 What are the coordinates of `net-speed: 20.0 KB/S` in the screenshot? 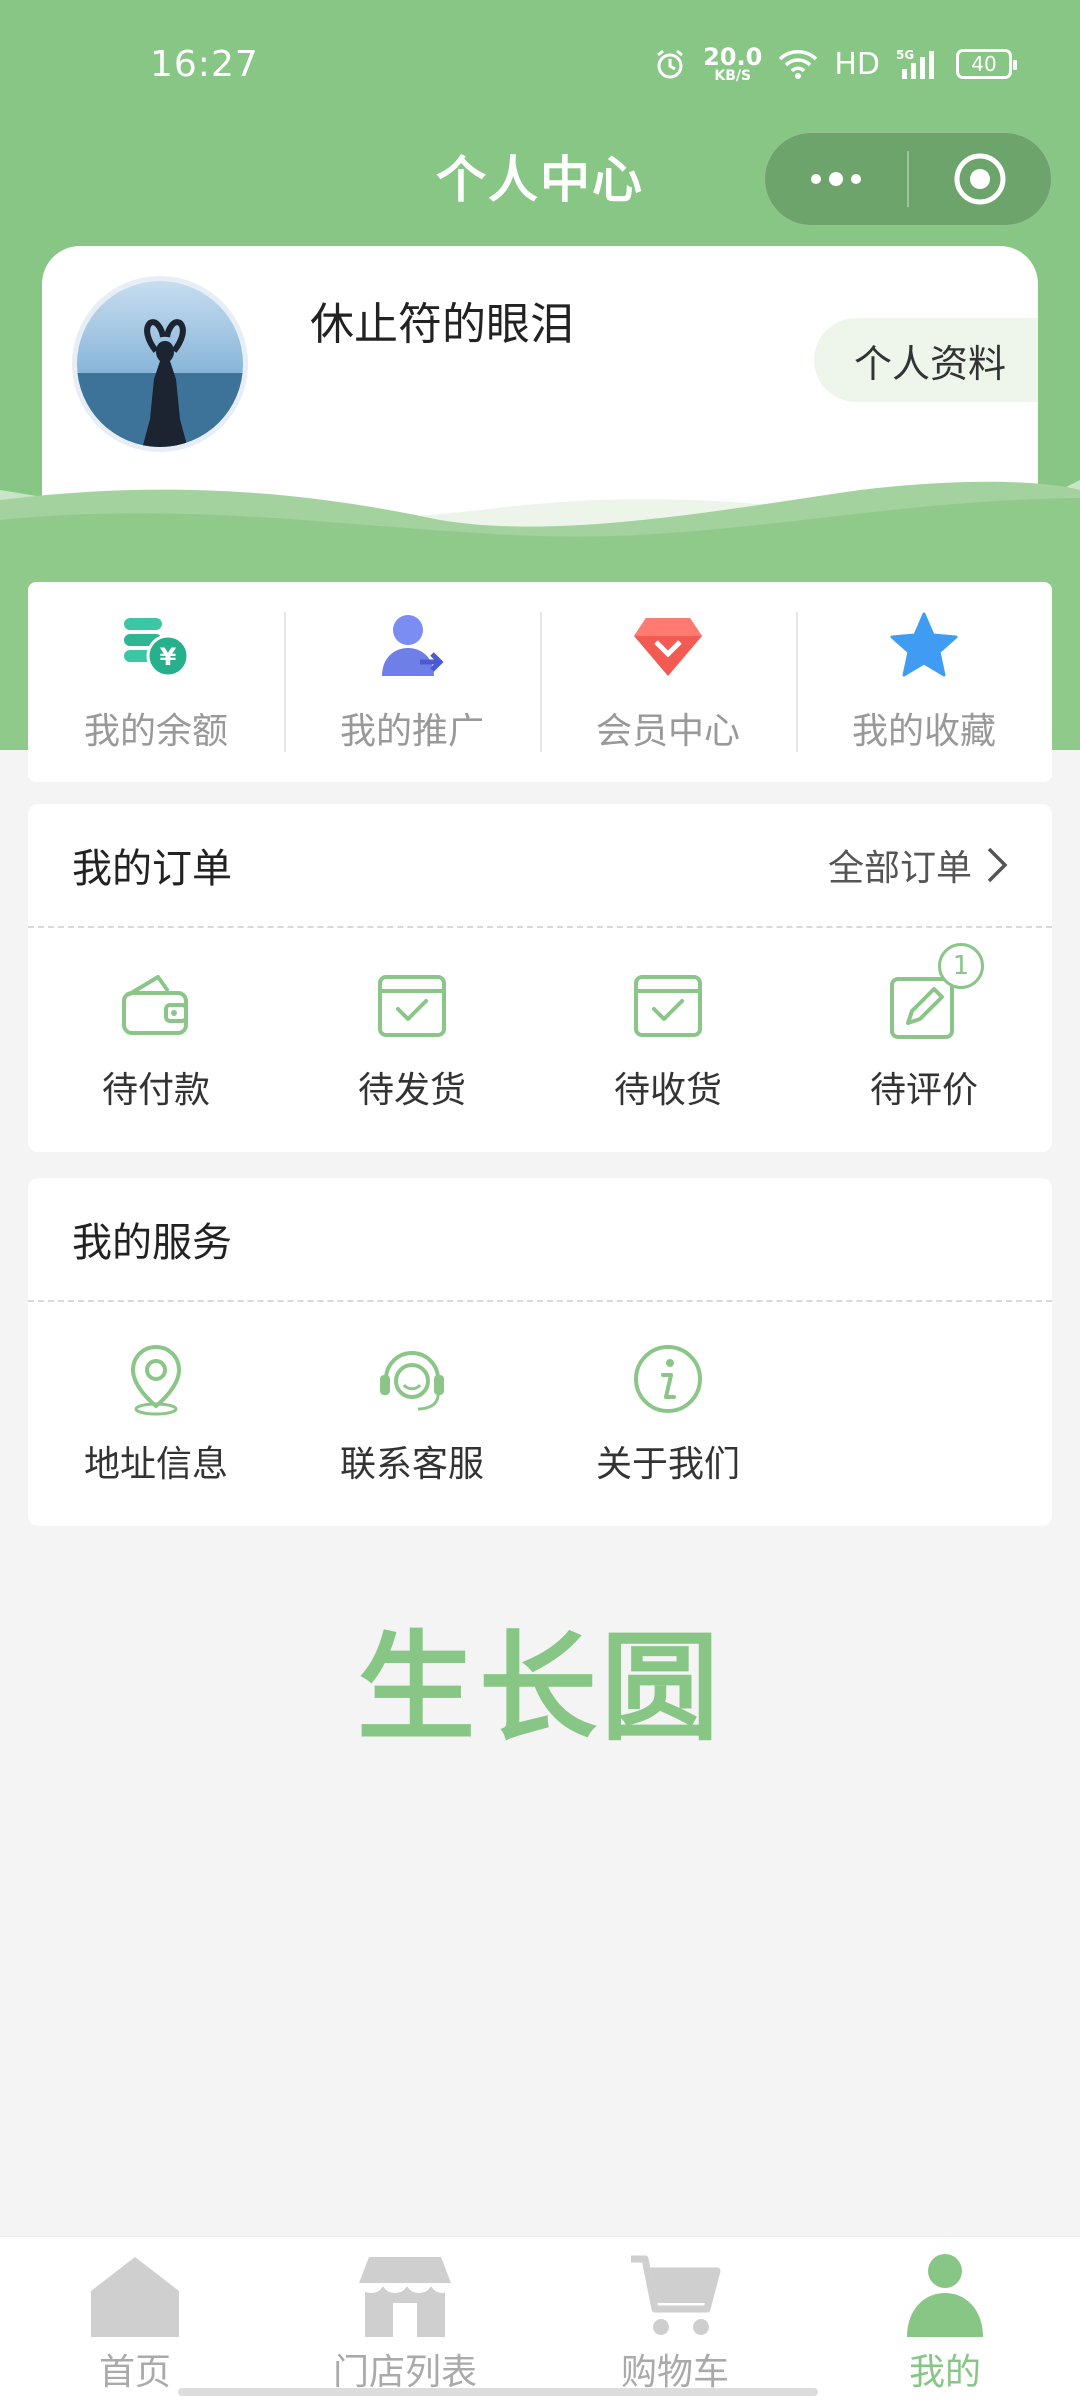 It's located at (733, 63).